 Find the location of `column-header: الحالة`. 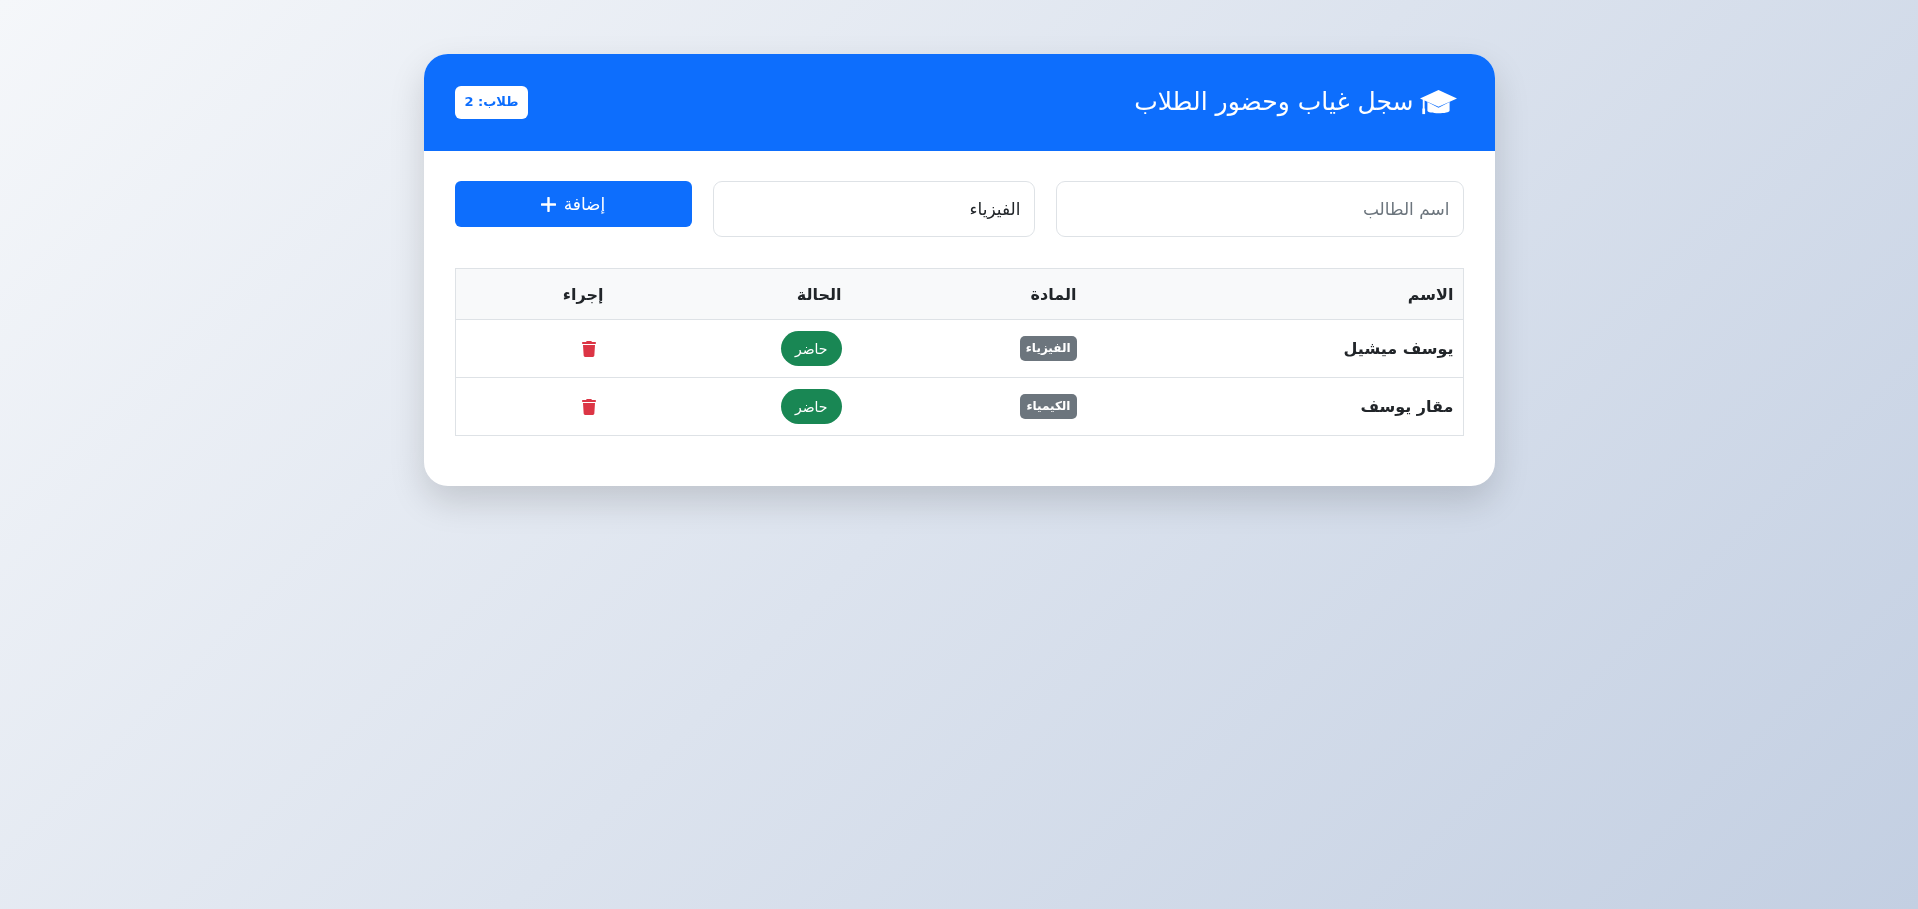

column-header: الحالة is located at coordinates (819, 294).